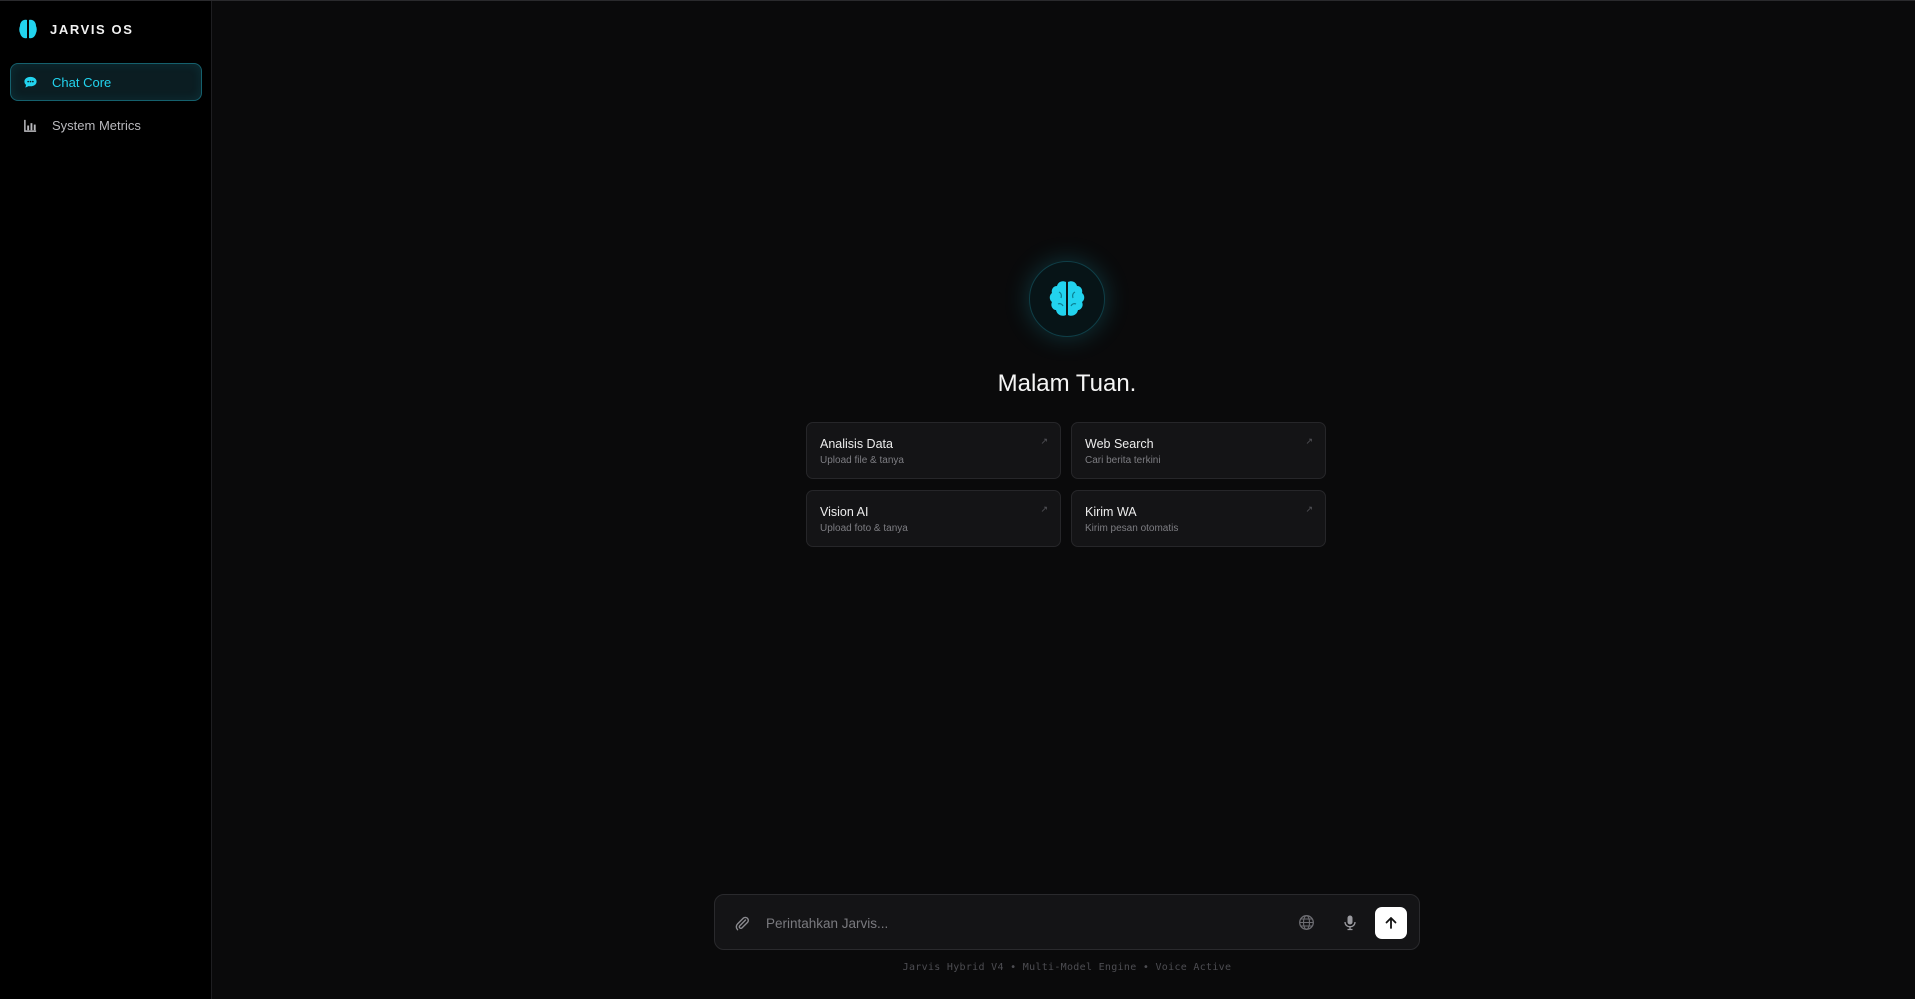 The image size is (1915, 999). I want to click on sidebar-item-chat-core: Chat Core, so click(106, 82).